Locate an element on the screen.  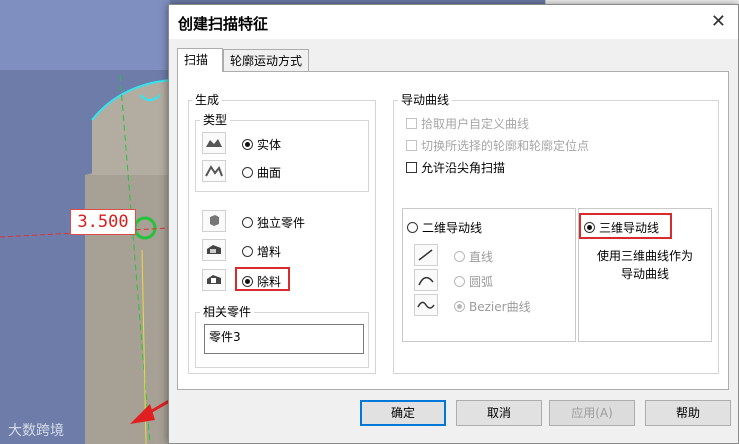
dialog-title: 创建扫描特征 is located at coordinates (223, 24).